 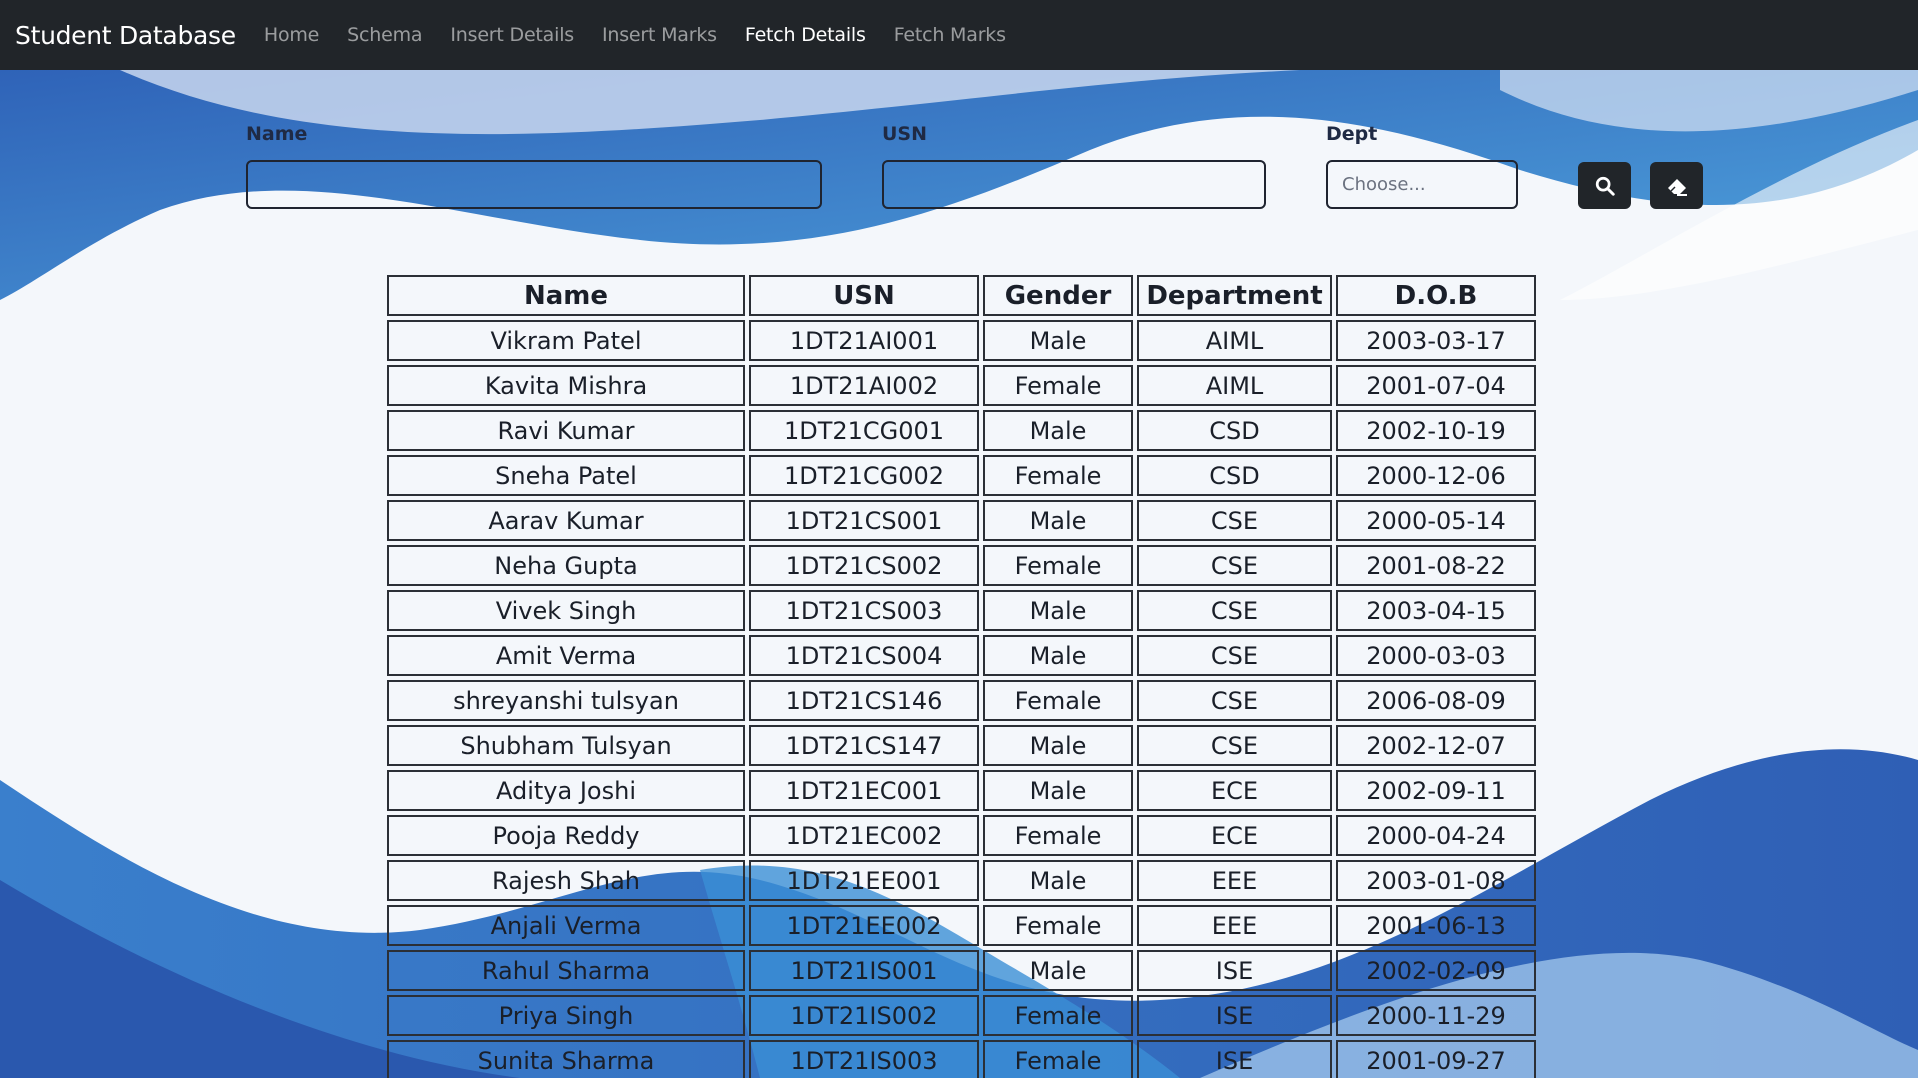 I want to click on search-icon, so click(x=1605, y=186).